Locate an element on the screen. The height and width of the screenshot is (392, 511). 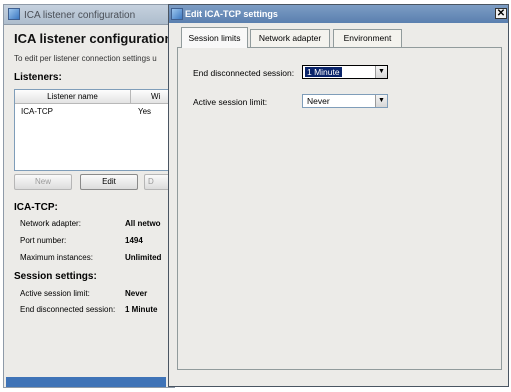
listener-name: ICA-TCP is located at coordinates (37, 111).